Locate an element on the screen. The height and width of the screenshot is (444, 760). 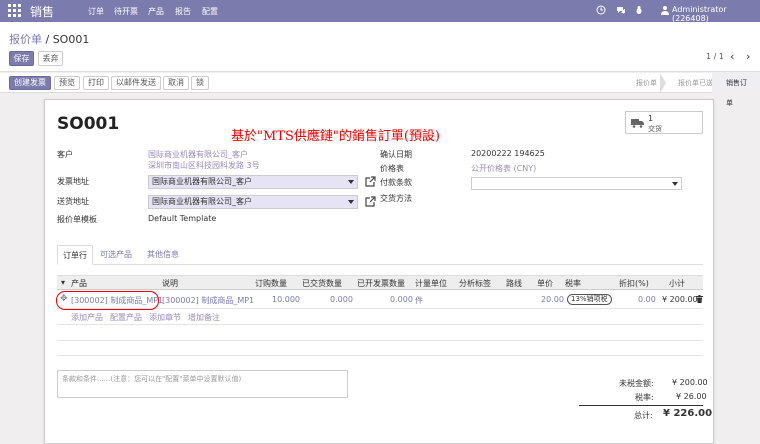
menu-to-invoice: 待开票 is located at coordinates (126, 11).